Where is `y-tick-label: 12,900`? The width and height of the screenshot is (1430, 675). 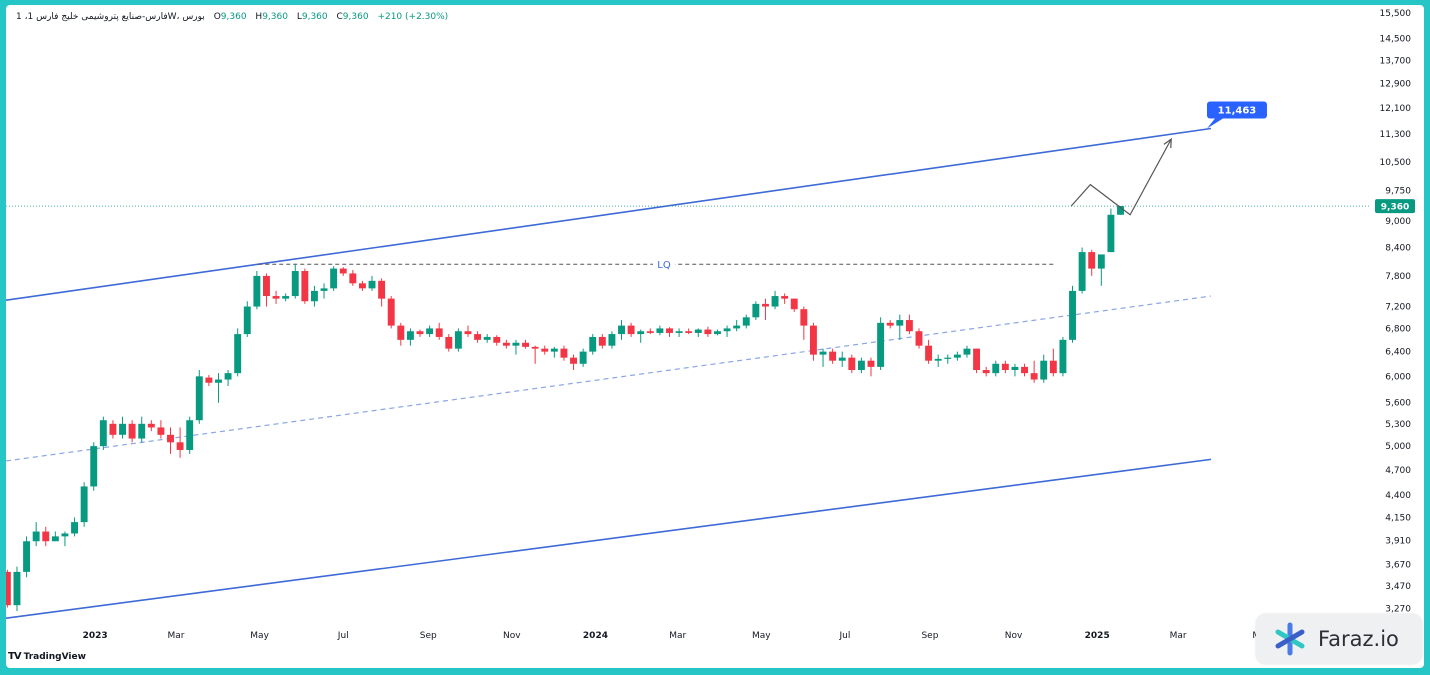
y-tick-label: 12,900 is located at coordinates (1396, 84).